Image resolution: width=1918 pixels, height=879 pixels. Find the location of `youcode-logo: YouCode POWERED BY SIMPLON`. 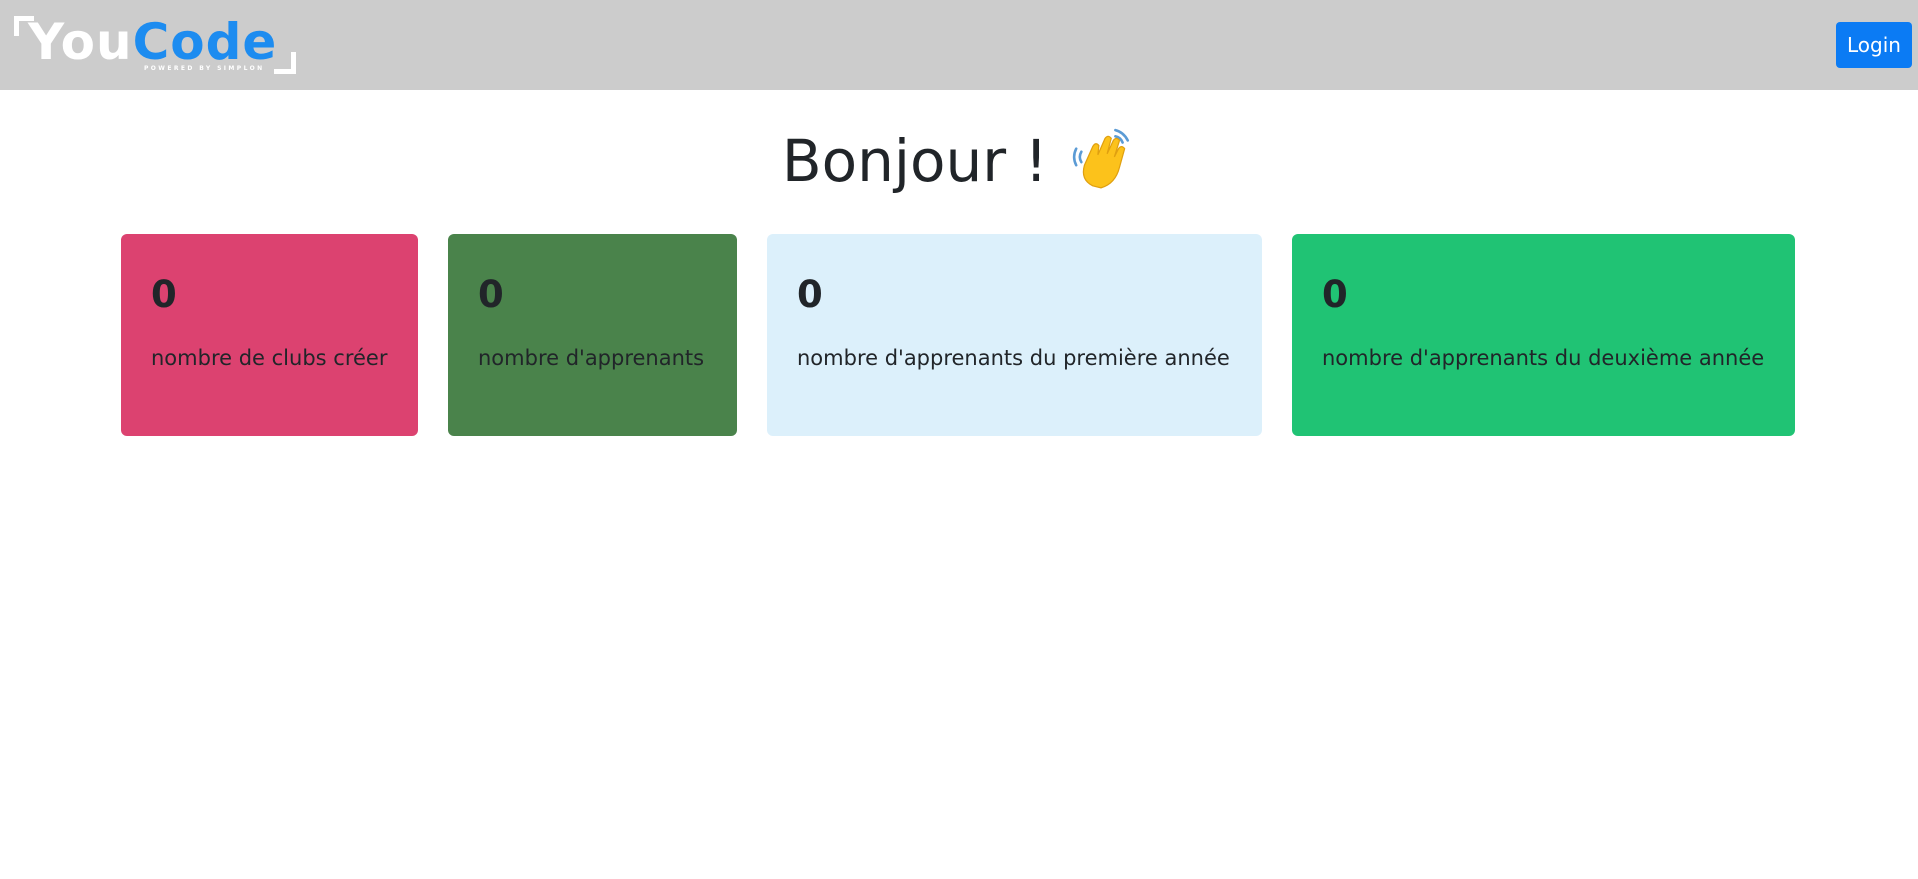

youcode-logo: YouCode POWERED BY SIMPLON is located at coordinates (155, 44).